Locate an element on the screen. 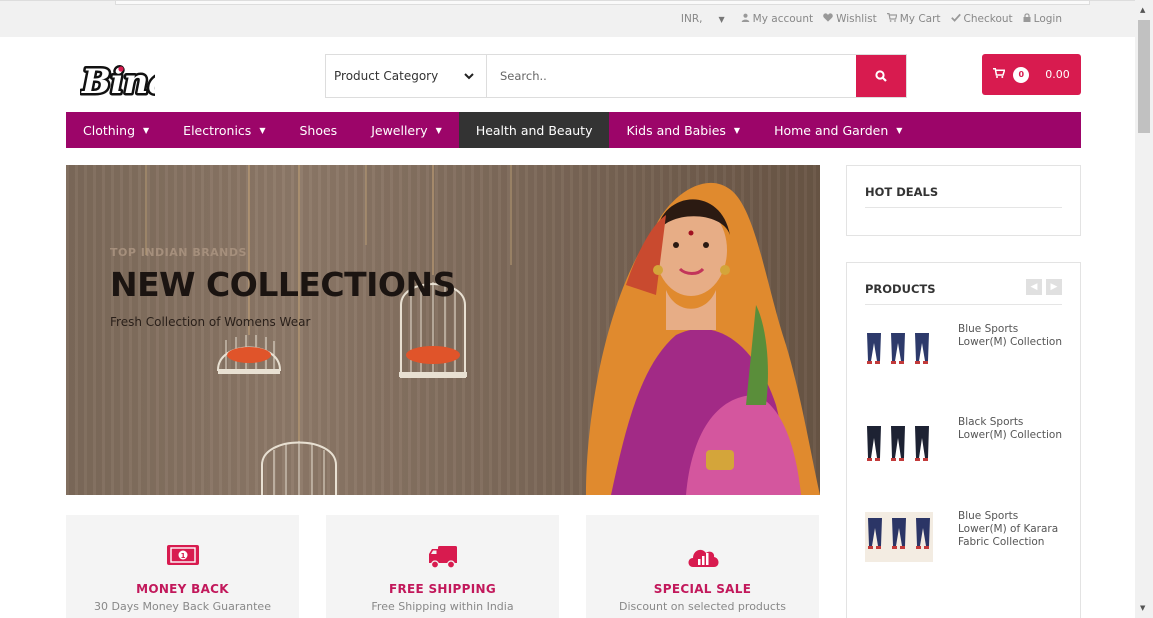 The width and height of the screenshot is (1153, 618). nav-item-label: Health and Beauty is located at coordinates (534, 130).